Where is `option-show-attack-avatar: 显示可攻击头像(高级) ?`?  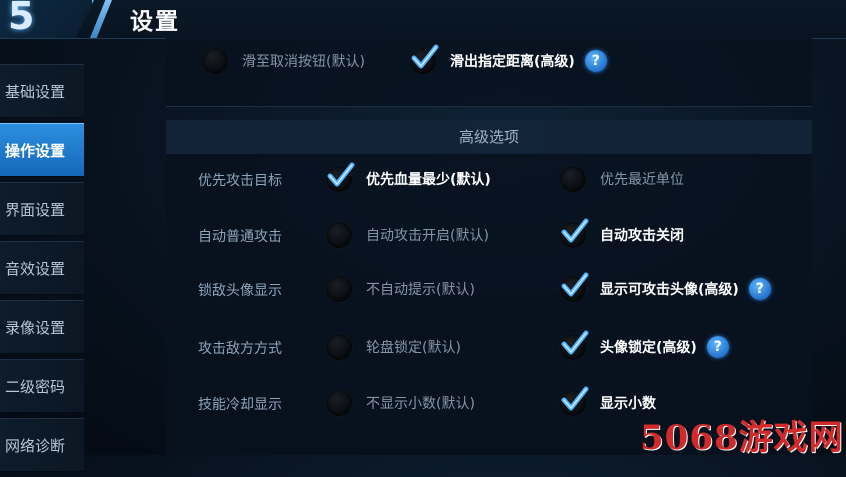
option-show-attack-avatar: 显示可攻击头像(高级) ? is located at coordinates (665, 287).